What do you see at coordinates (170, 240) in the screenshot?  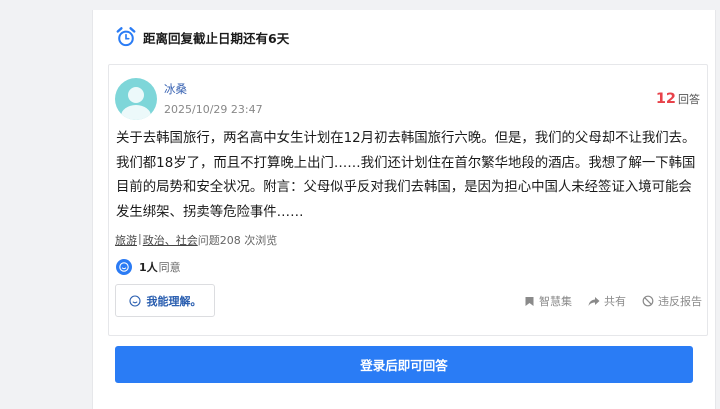 I see `tag-politics-society: 政治、社会` at bounding box center [170, 240].